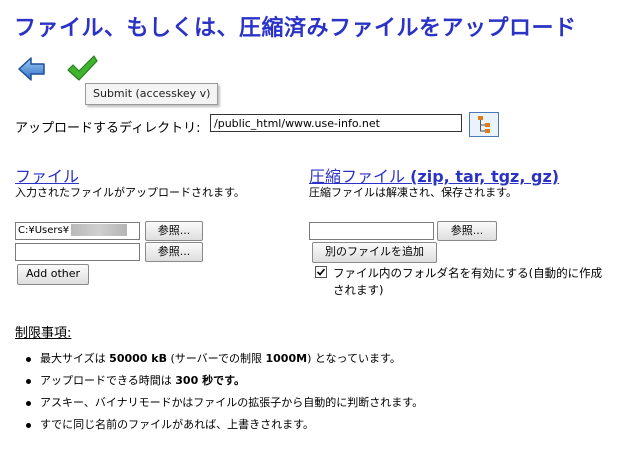 This screenshot has width=617, height=461. Describe the element at coordinates (152, 94) in the screenshot. I see `submit-tooltip: Submit (accesskey v)` at that location.